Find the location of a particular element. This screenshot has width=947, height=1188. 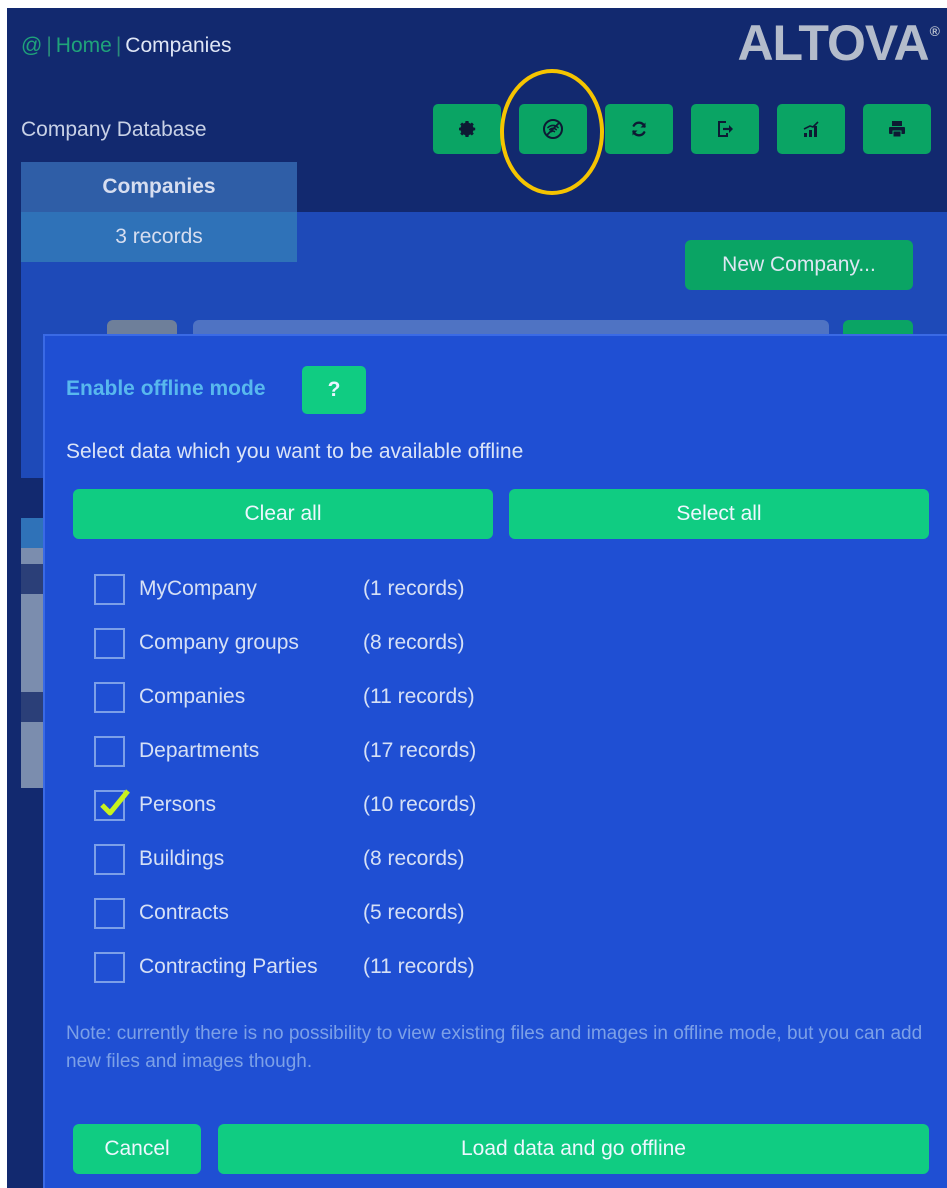

record-count: 3 records is located at coordinates (159, 237).